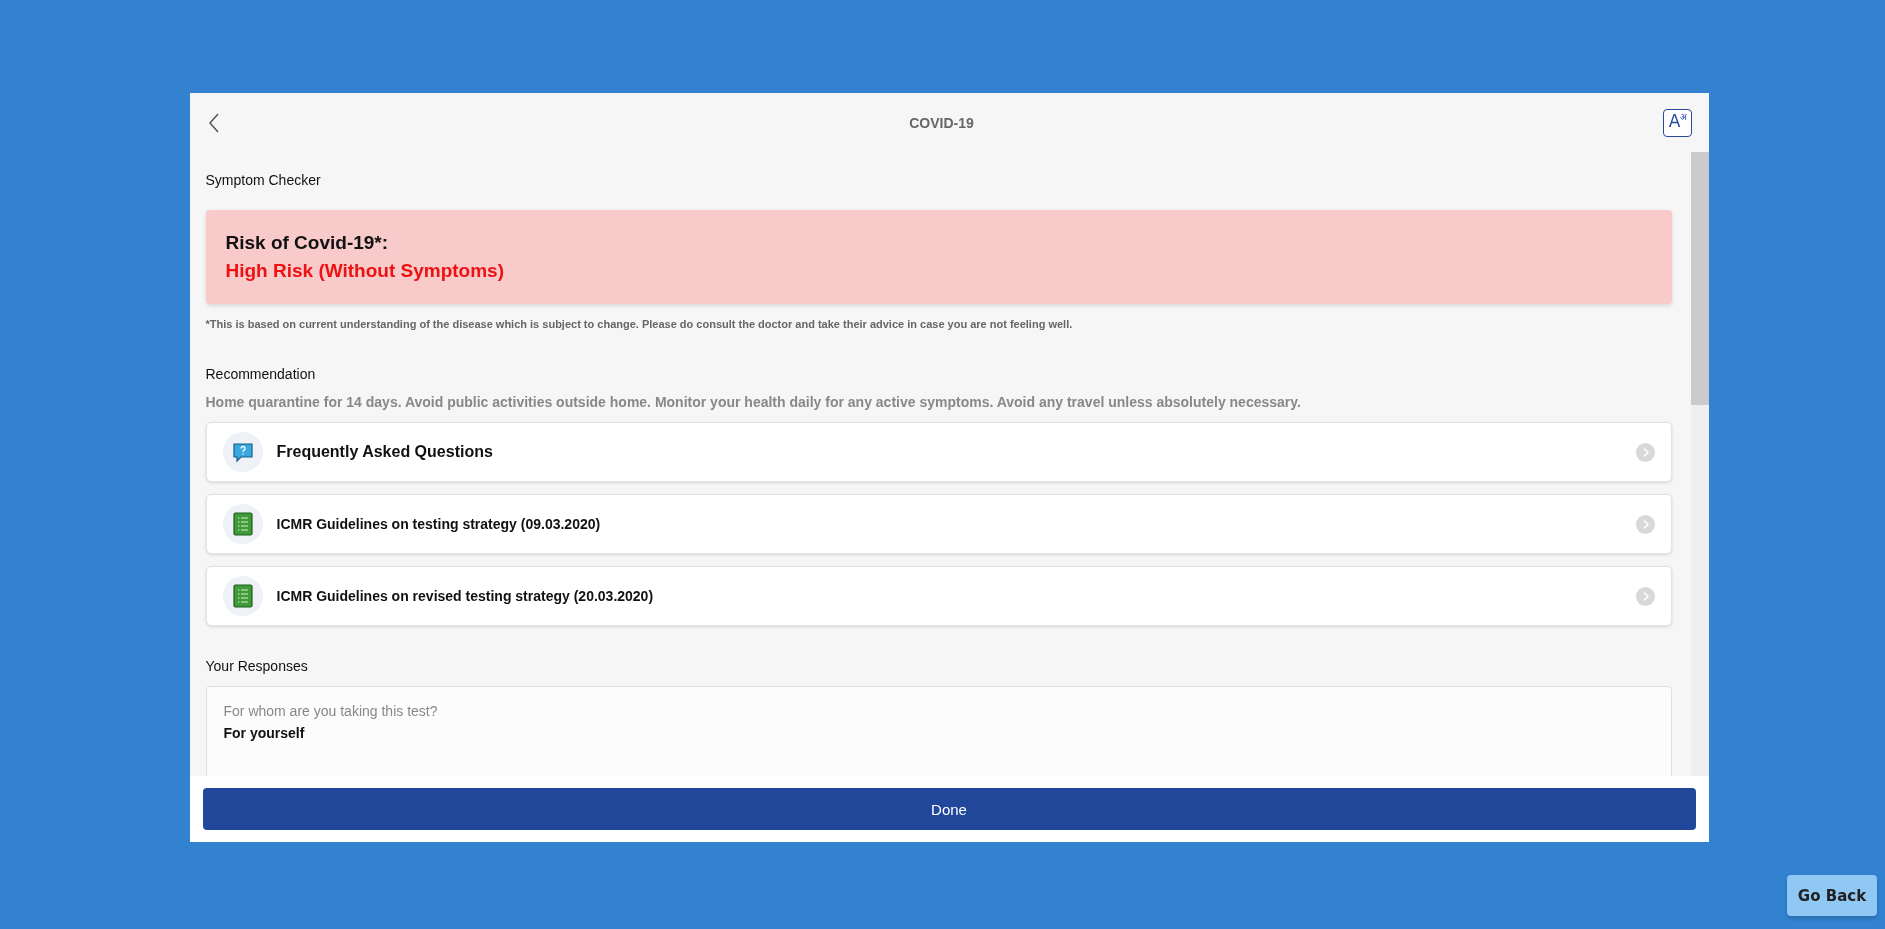  Describe the element at coordinates (1699, 464) in the screenshot. I see `scrollbar` at that location.